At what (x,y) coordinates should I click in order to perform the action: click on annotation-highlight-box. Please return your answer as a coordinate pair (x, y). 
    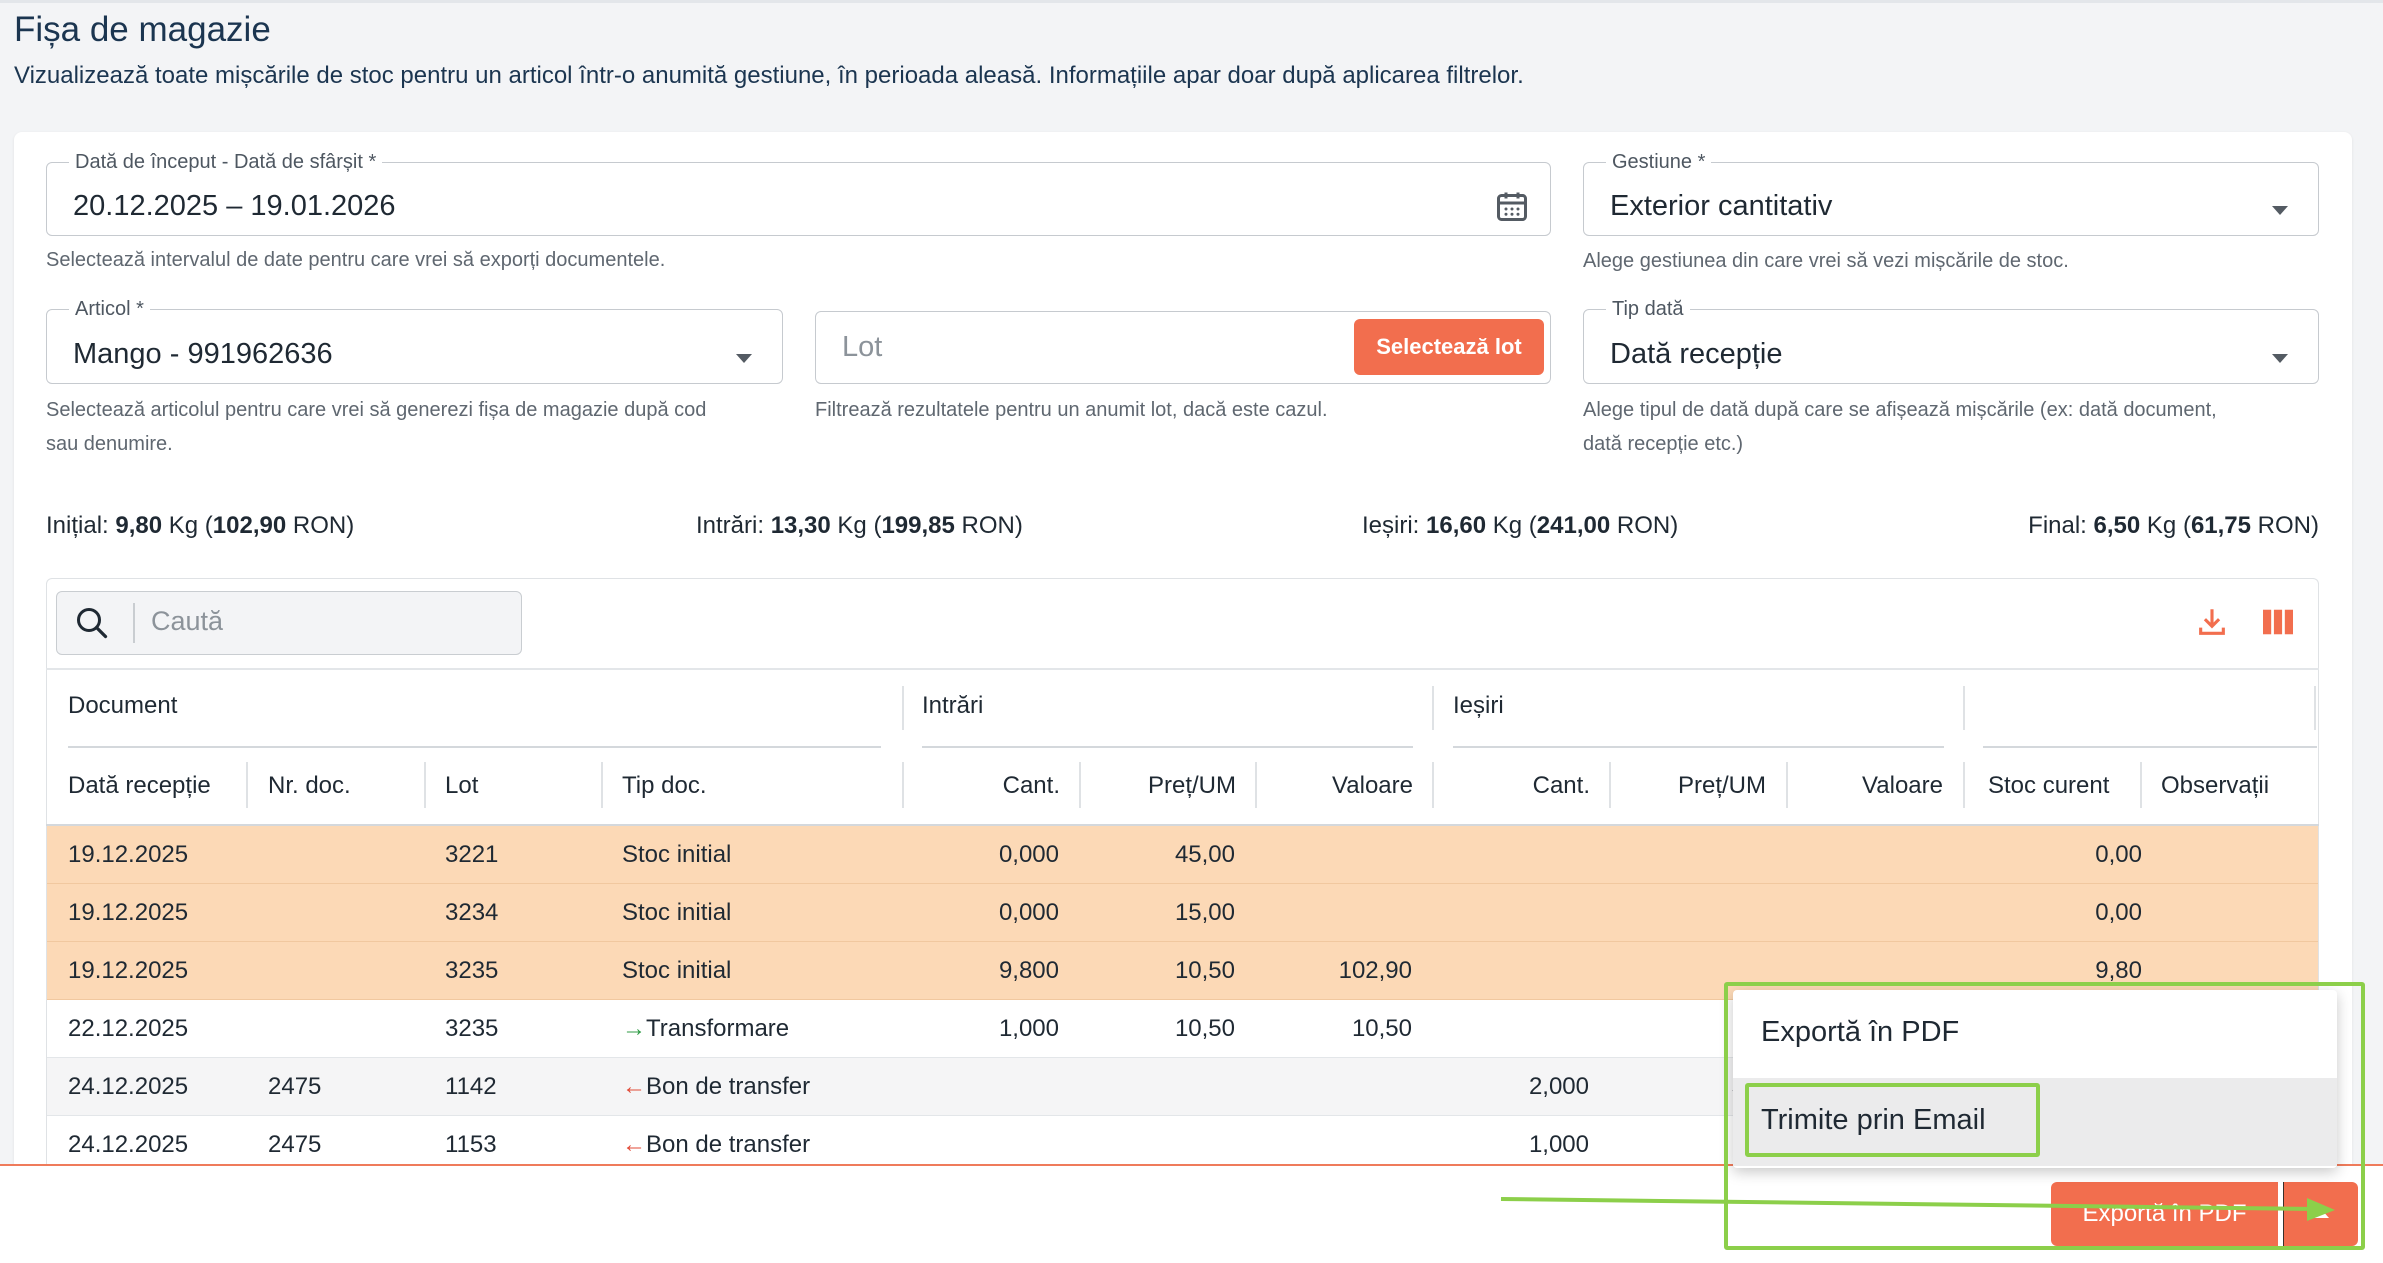
    Looking at the image, I should click on (1892, 1120).